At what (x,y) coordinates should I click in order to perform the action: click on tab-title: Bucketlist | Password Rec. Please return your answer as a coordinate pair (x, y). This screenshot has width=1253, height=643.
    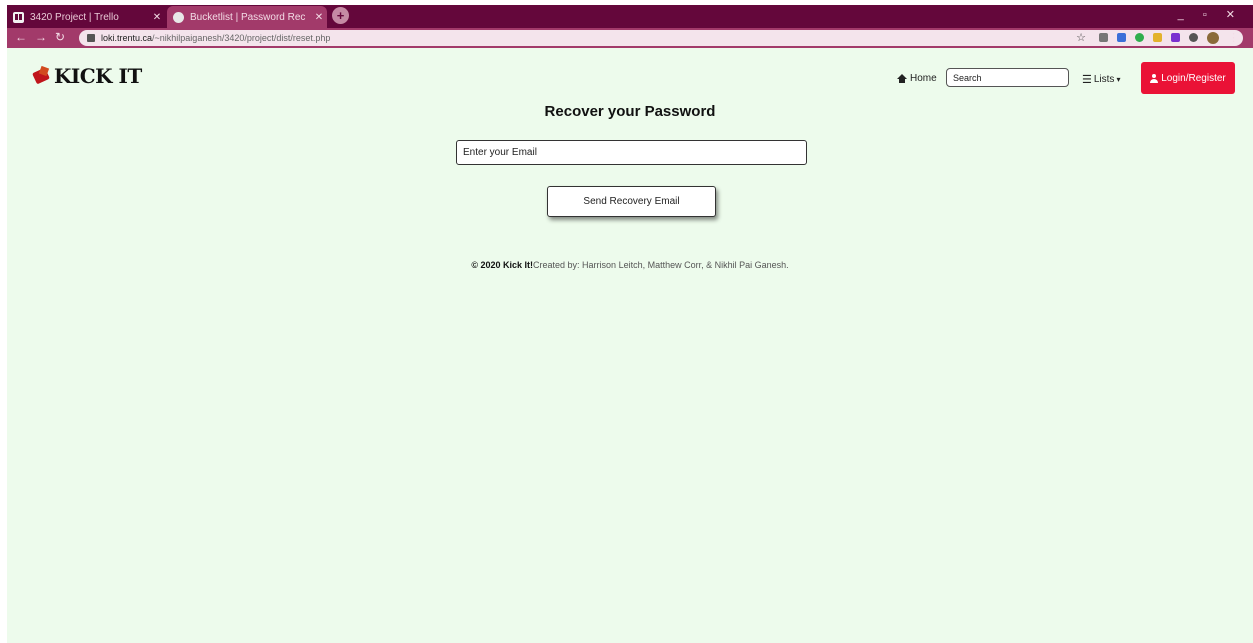
    Looking at the image, I should click on (248, 17).